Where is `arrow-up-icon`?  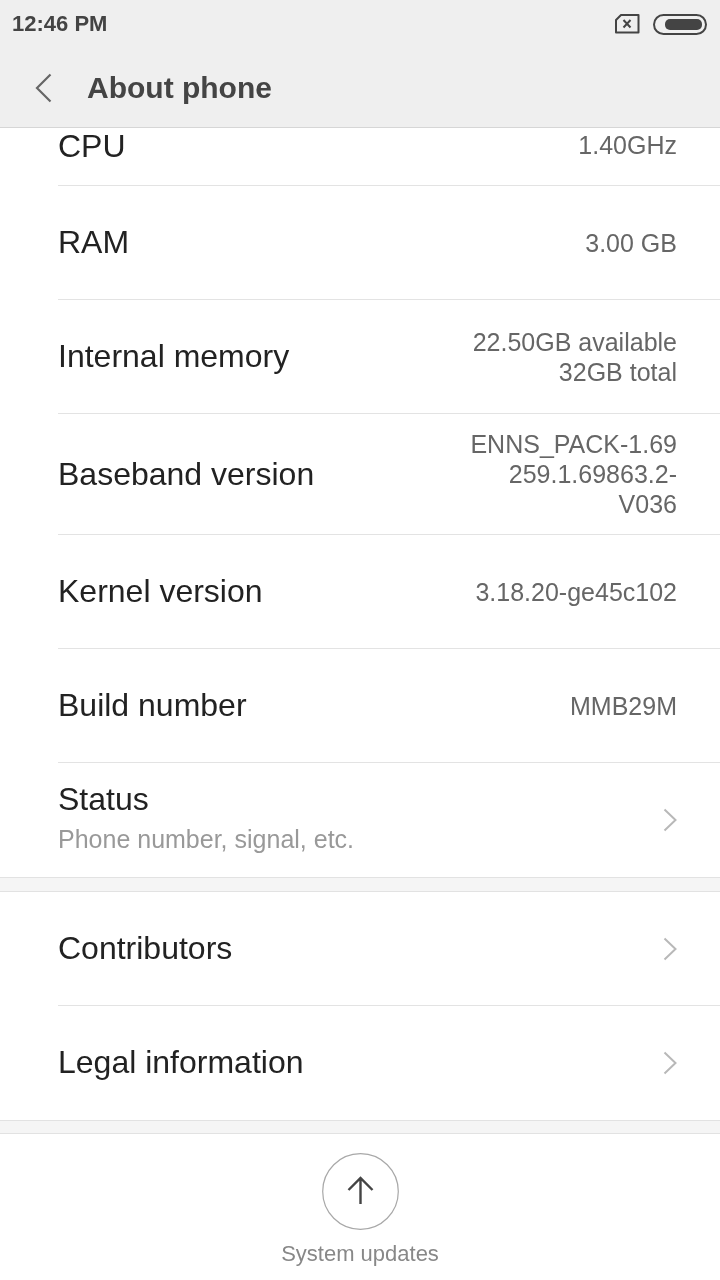 arrow-up-icon is located at coordinates (360, 1191).